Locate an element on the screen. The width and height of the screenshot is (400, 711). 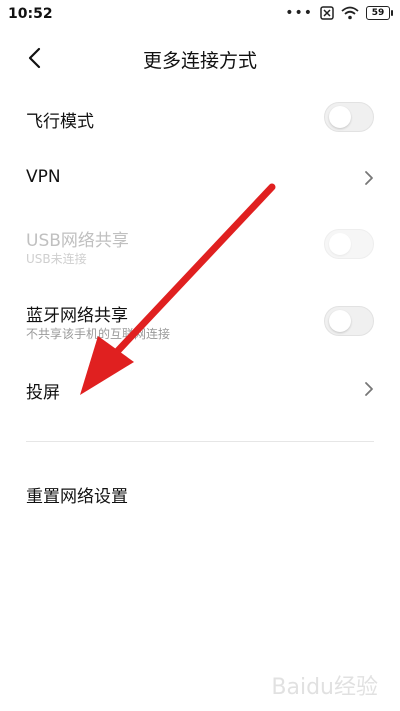
bluetooth-tethering-label: 蓝牙网络共享 is located at coordinates (77, 316).